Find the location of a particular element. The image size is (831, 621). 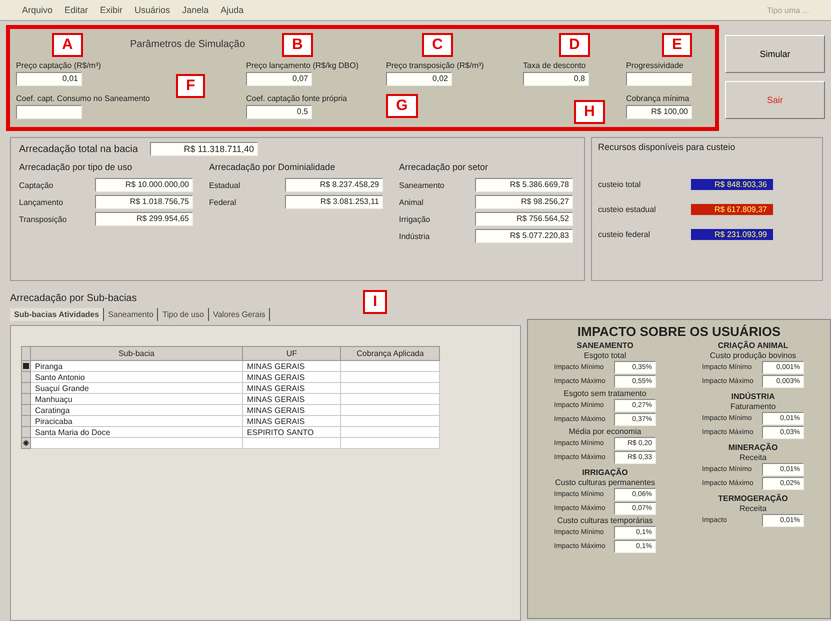

group-title: Custo culturas temporárias is located at coordinates (605, 520).